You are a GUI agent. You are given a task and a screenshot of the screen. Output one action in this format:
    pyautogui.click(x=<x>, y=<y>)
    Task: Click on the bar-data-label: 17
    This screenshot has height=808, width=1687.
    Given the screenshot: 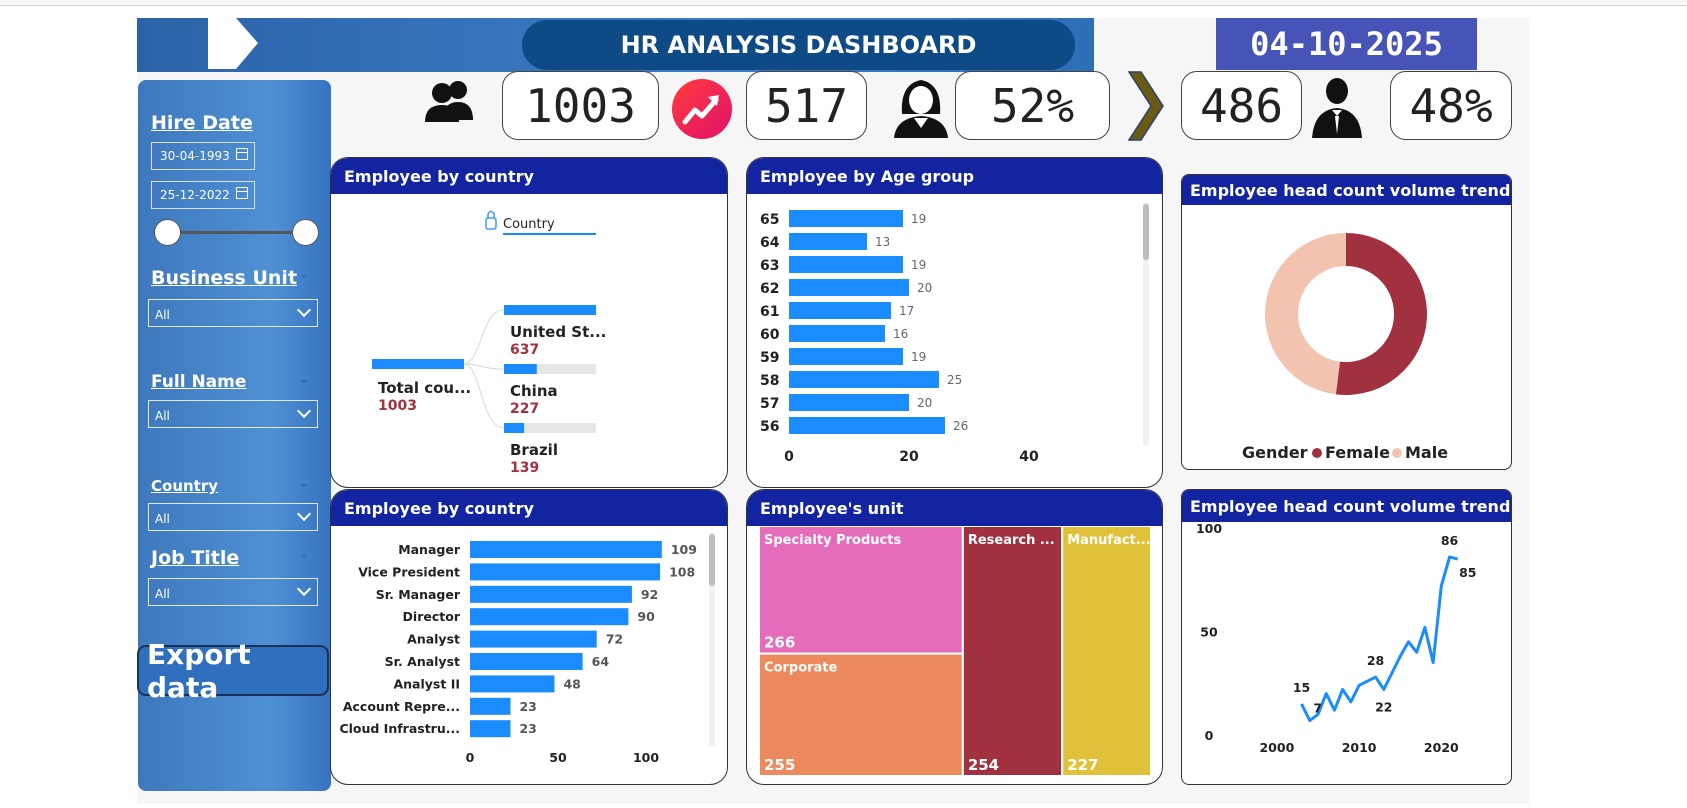 What is the action you would take?
    pyautogui.click(x=906, y=311)
    